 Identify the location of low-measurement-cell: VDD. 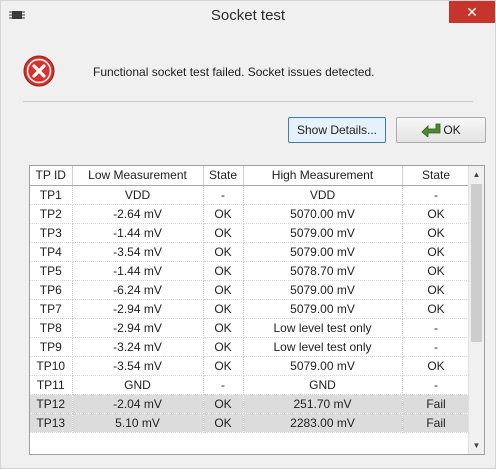
(138, 195).